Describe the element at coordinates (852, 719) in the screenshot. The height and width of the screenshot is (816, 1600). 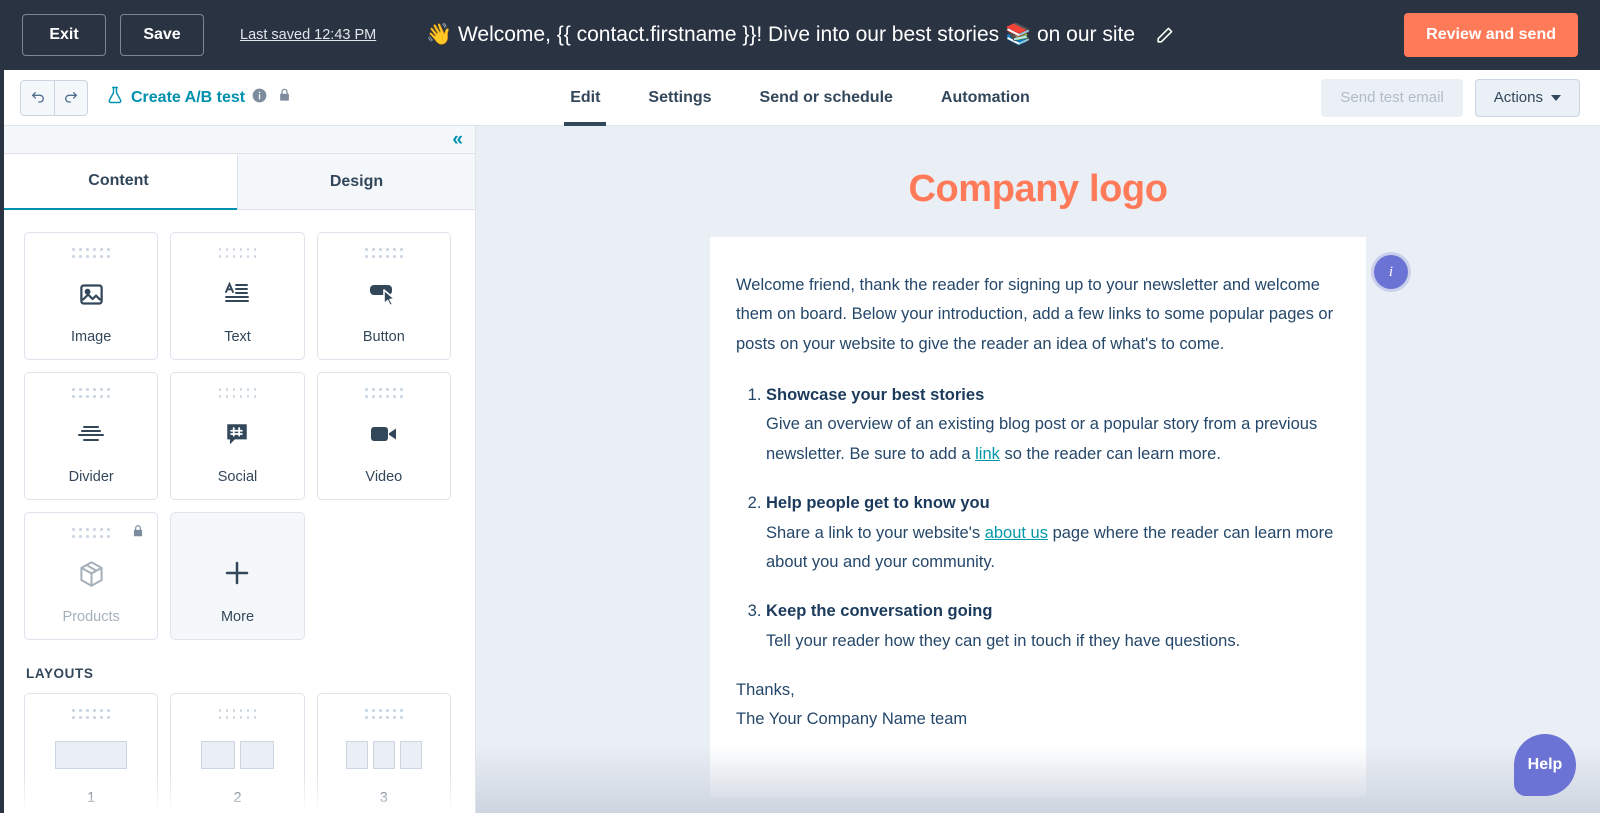
I see `email-signoff-line-2: The Your Company Name team` at that location.